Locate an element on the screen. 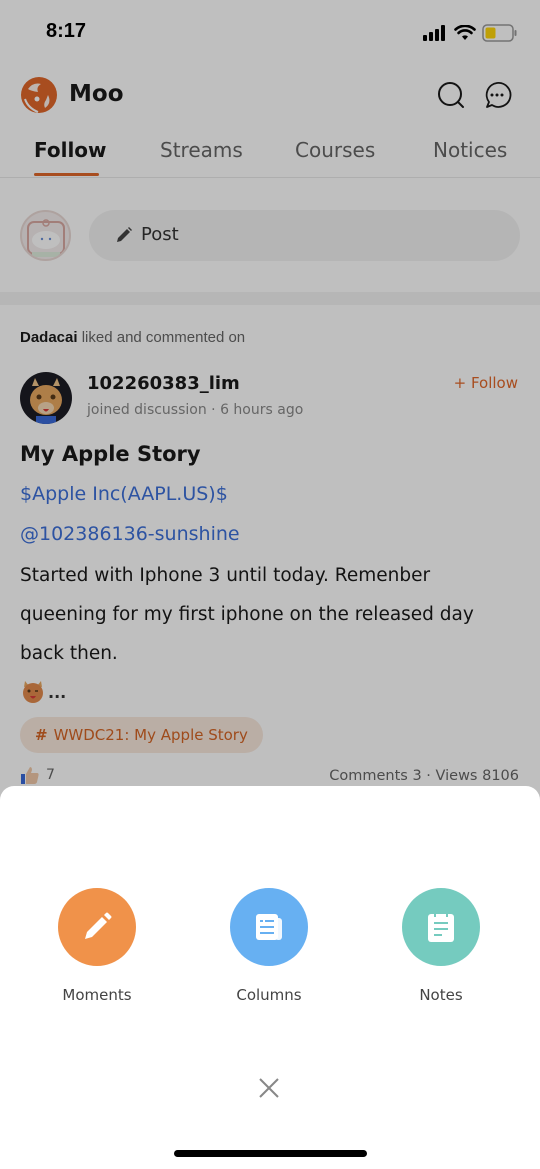 This screenshot has width=540, height=1169. moments-label: Moments is located at coordinates (97, 995).